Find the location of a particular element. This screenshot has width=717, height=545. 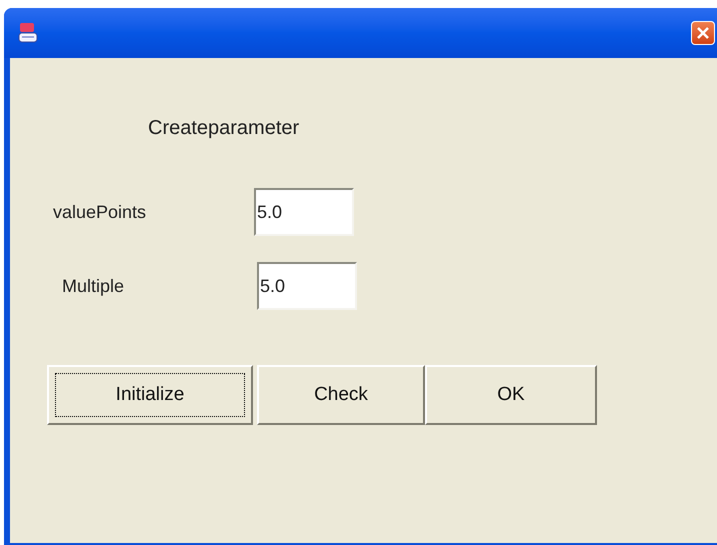

close-icon is located at coordinates (703, 33).